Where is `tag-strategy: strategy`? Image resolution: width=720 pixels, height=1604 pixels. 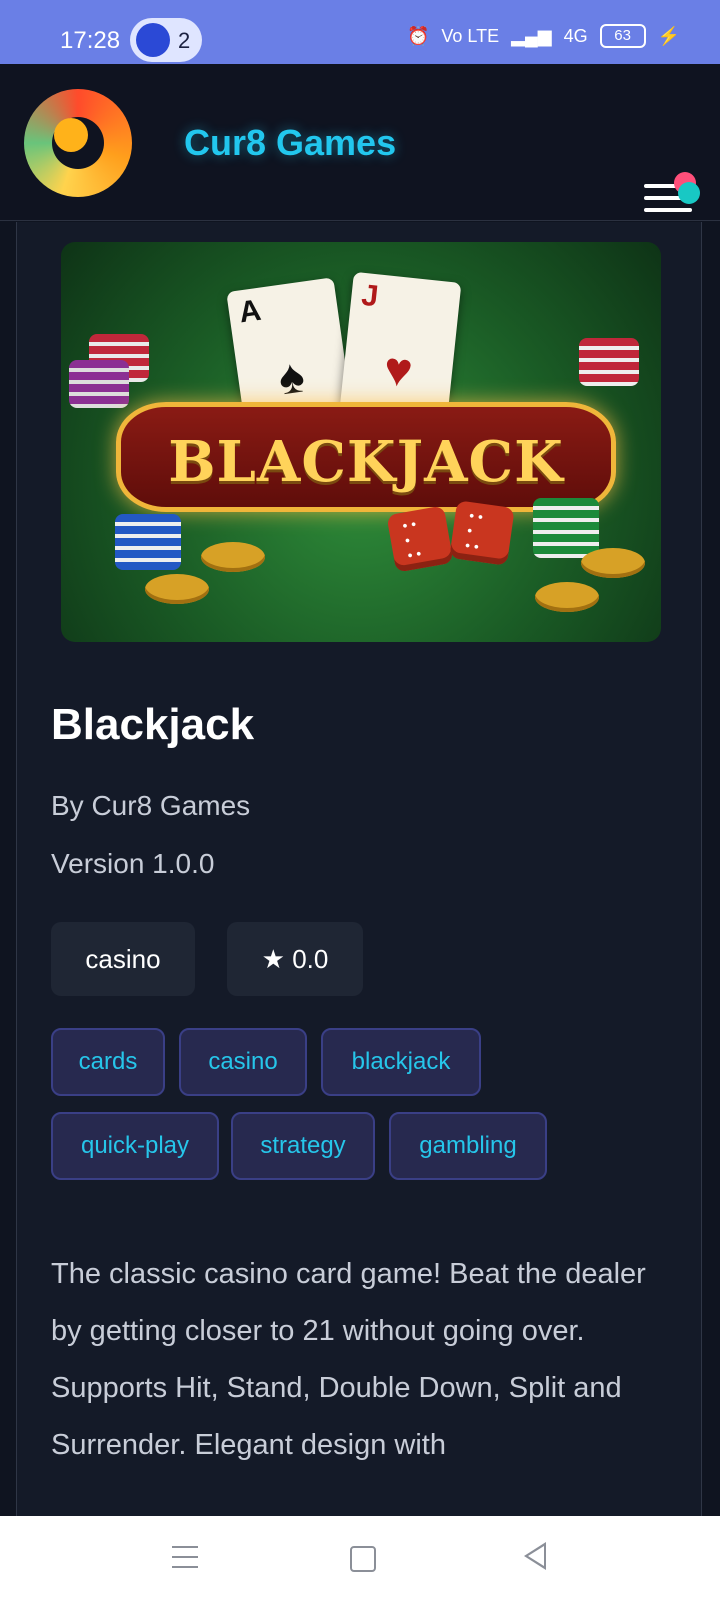 tag-strategy: strategy is located at coordinates (303, 1146).